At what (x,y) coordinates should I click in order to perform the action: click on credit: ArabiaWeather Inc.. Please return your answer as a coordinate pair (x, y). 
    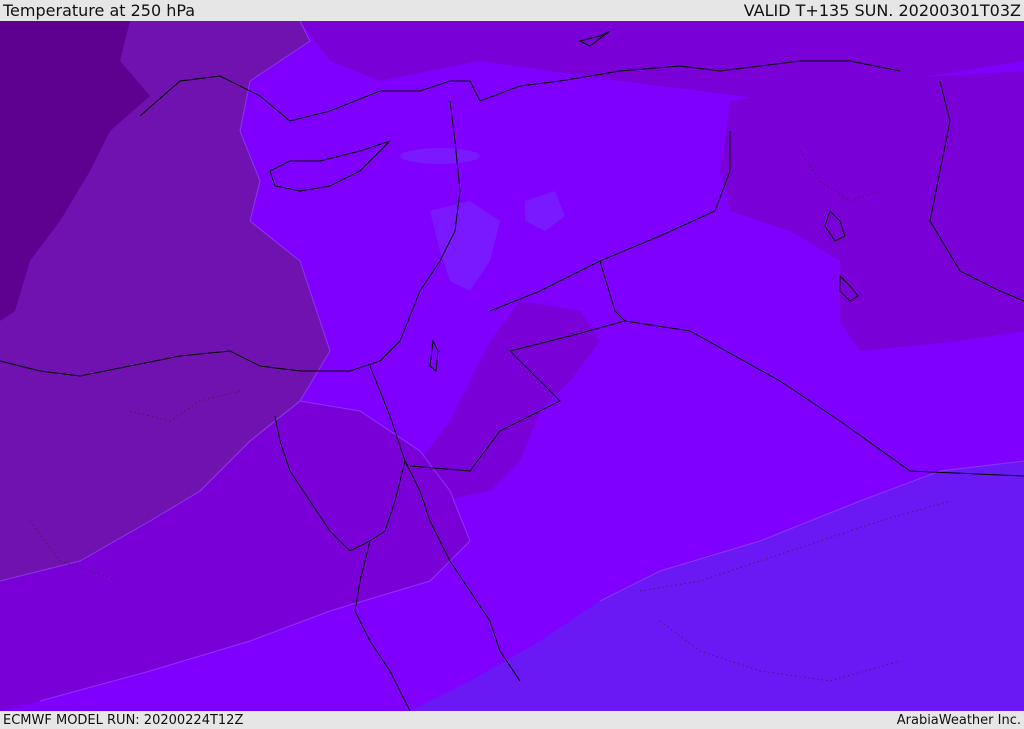
    Looking at the image, I should click on (958, 720).